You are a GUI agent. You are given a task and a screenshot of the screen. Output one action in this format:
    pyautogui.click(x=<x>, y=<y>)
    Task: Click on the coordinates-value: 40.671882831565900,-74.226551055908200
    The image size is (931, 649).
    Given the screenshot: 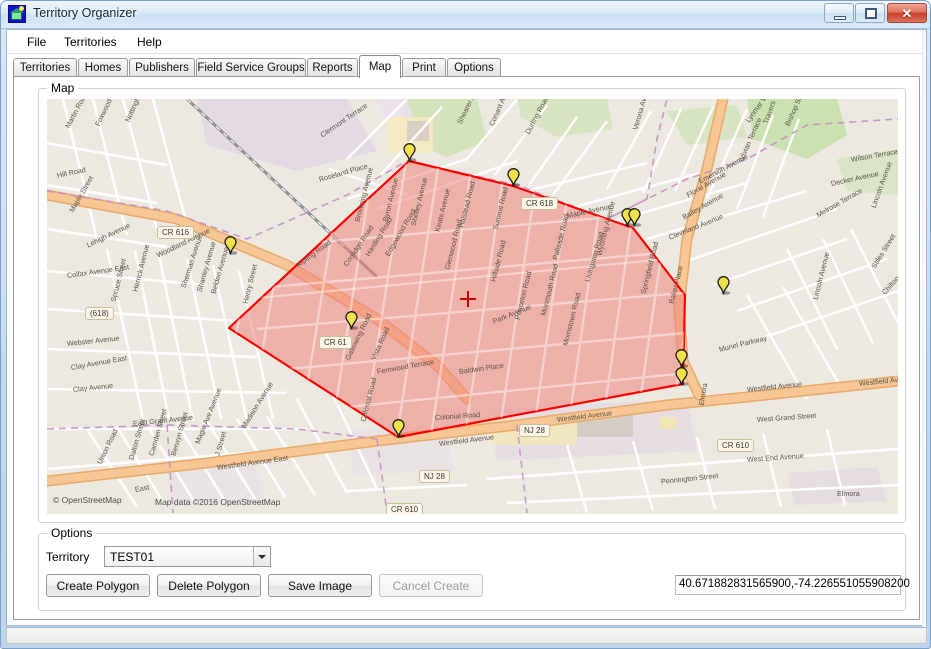 What is the action you would take?
    pyautogui.click(x=794, y=584)
    